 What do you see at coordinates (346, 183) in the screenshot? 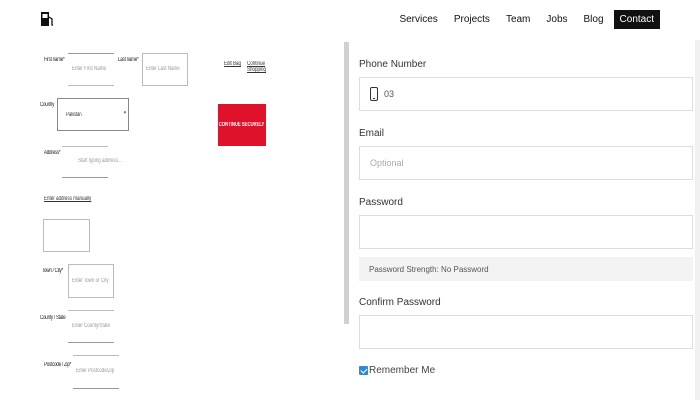
I see `panel-scrollbar` at bounding box center [346, 183].